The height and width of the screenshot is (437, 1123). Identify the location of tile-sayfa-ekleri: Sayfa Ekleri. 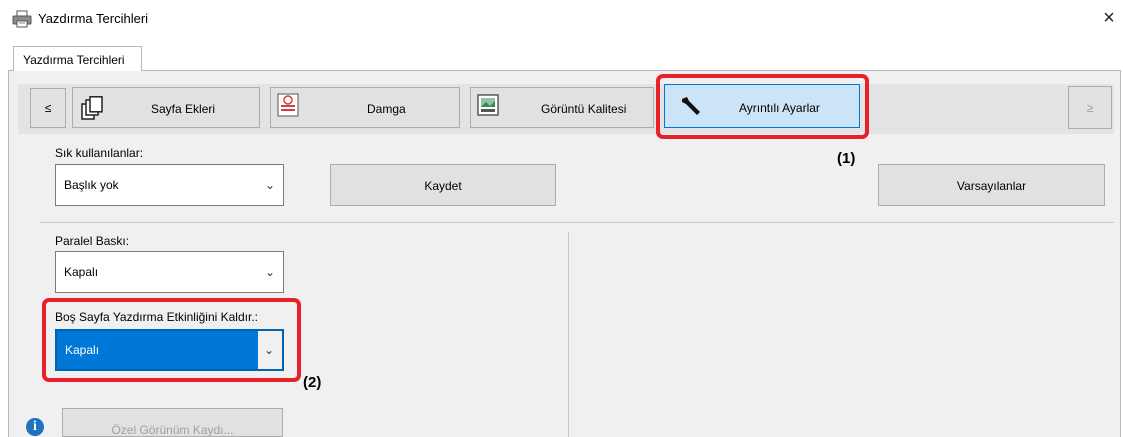
(166, 107).